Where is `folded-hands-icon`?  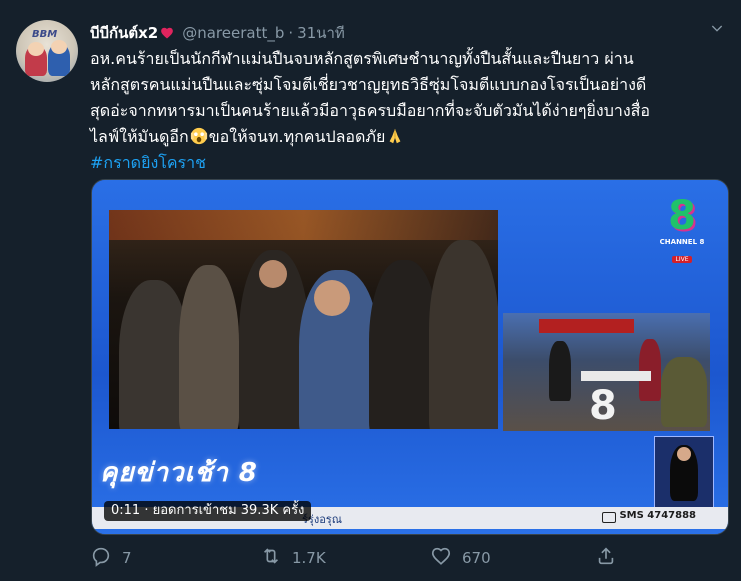
folded-hands-icon is located at coordinates (395, 136).